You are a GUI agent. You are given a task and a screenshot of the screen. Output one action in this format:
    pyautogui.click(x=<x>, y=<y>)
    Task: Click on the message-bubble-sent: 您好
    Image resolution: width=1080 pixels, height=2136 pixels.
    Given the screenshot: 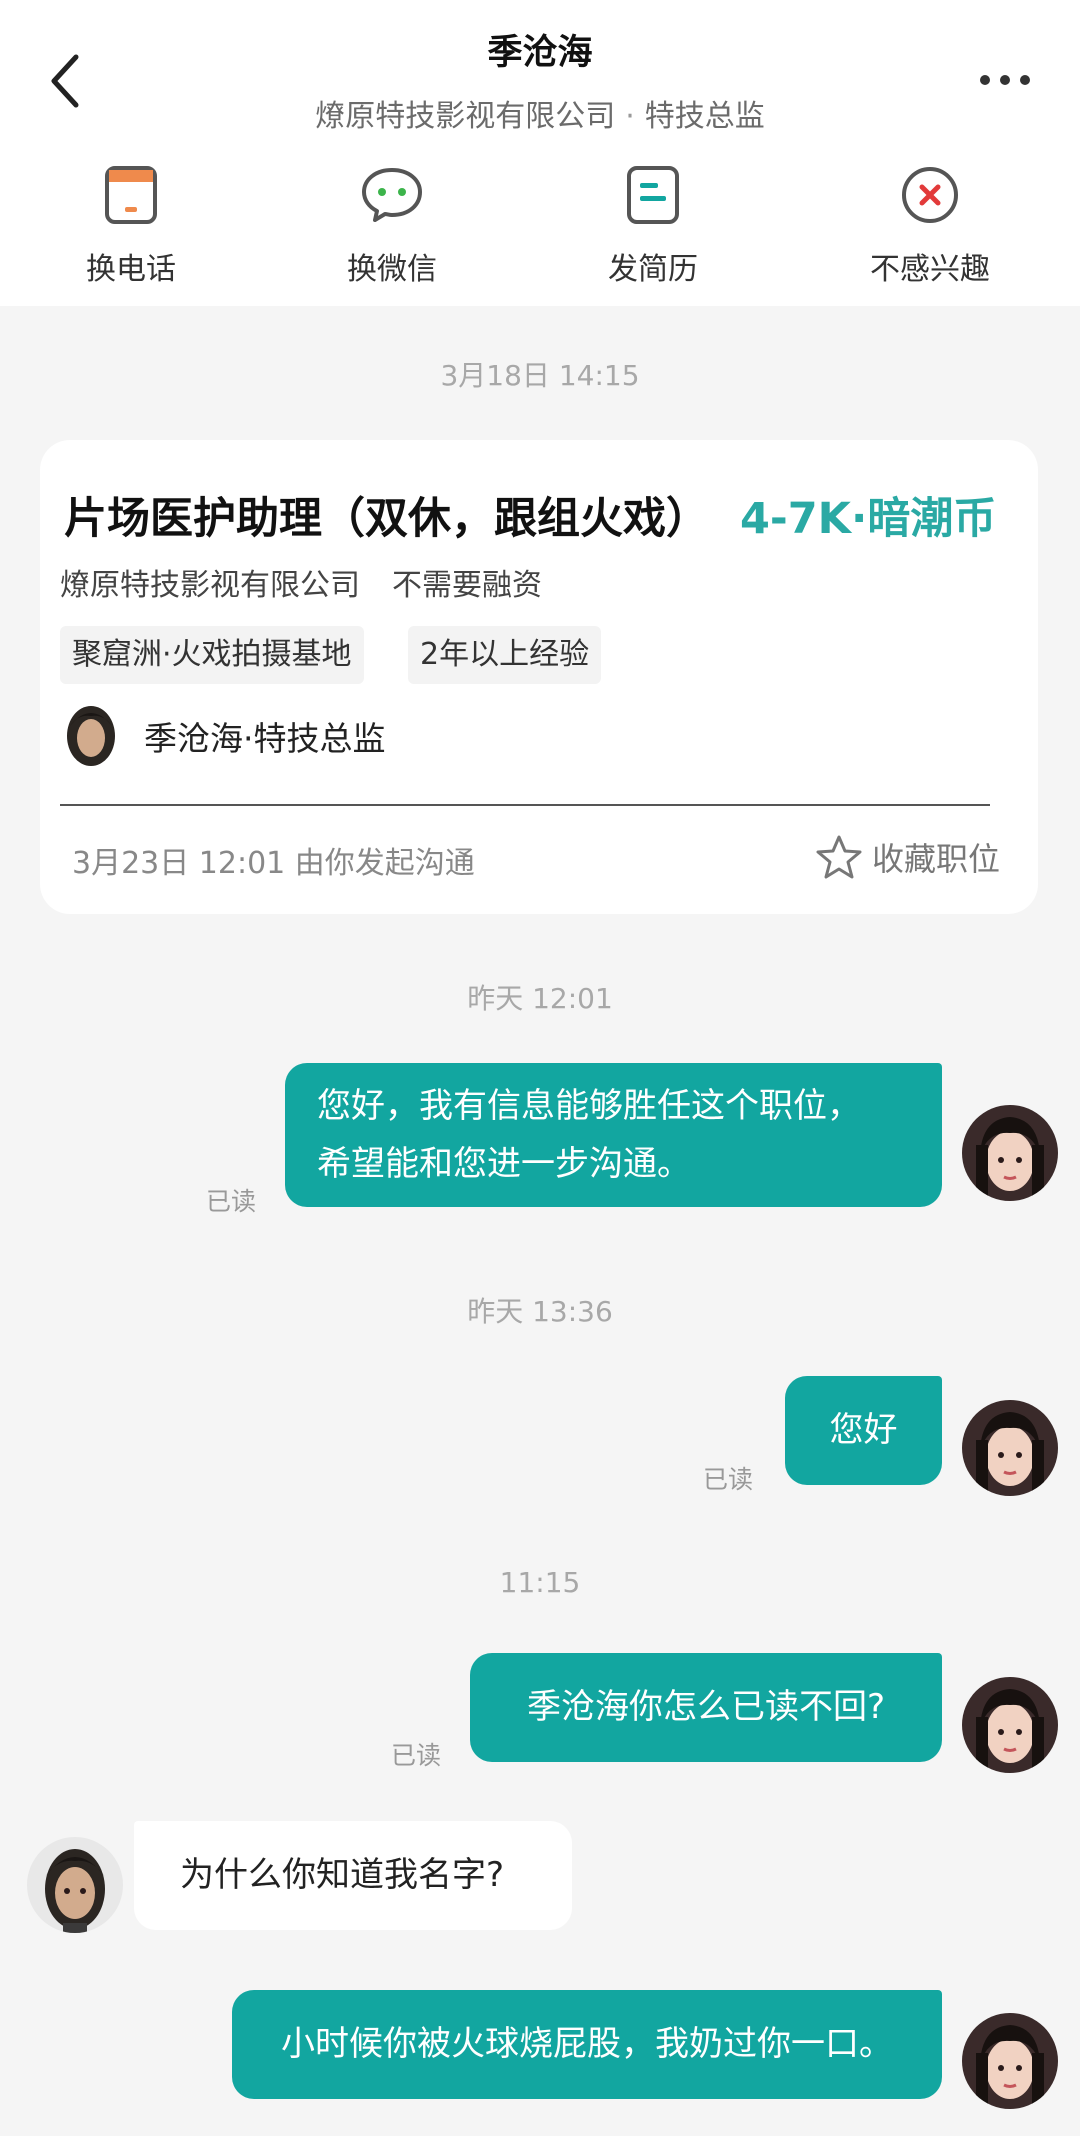 What is the action you would take?
    pyautogui.click(x=863, y=1430)
    